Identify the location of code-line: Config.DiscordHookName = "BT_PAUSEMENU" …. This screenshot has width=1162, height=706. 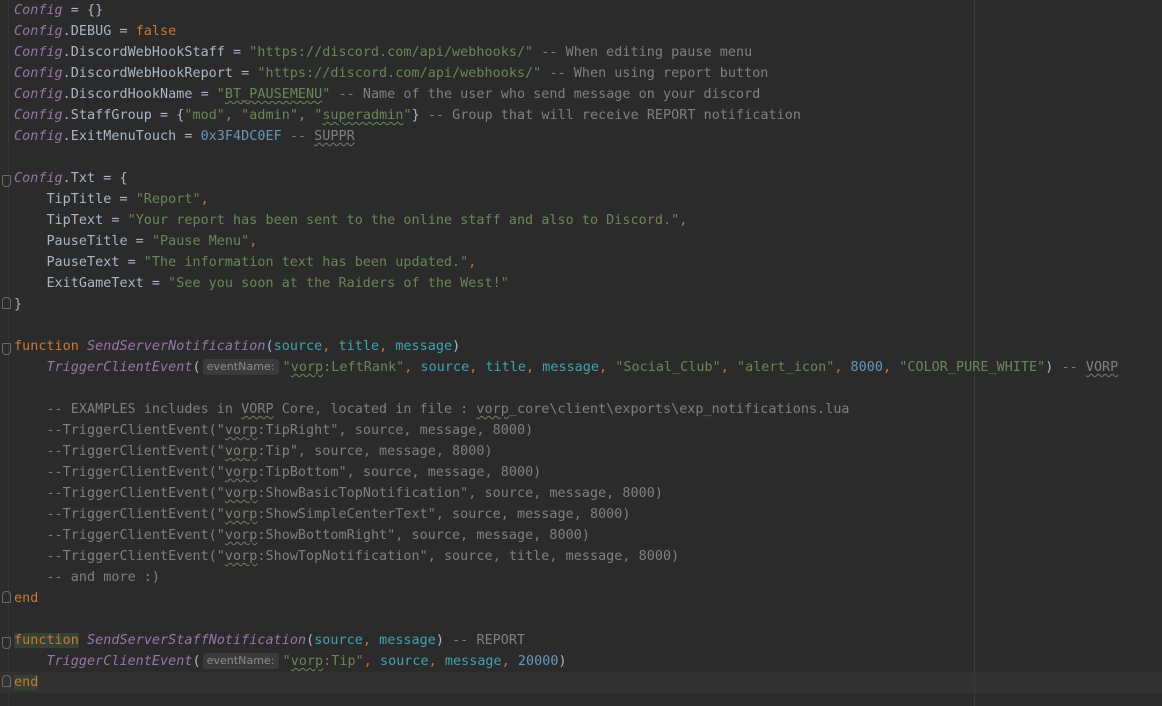
(387, 94).